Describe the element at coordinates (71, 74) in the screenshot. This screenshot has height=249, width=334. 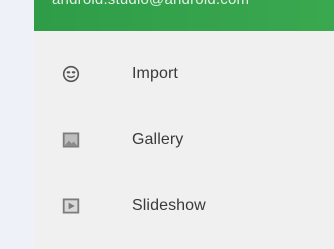
I see `face-icon` at that location.